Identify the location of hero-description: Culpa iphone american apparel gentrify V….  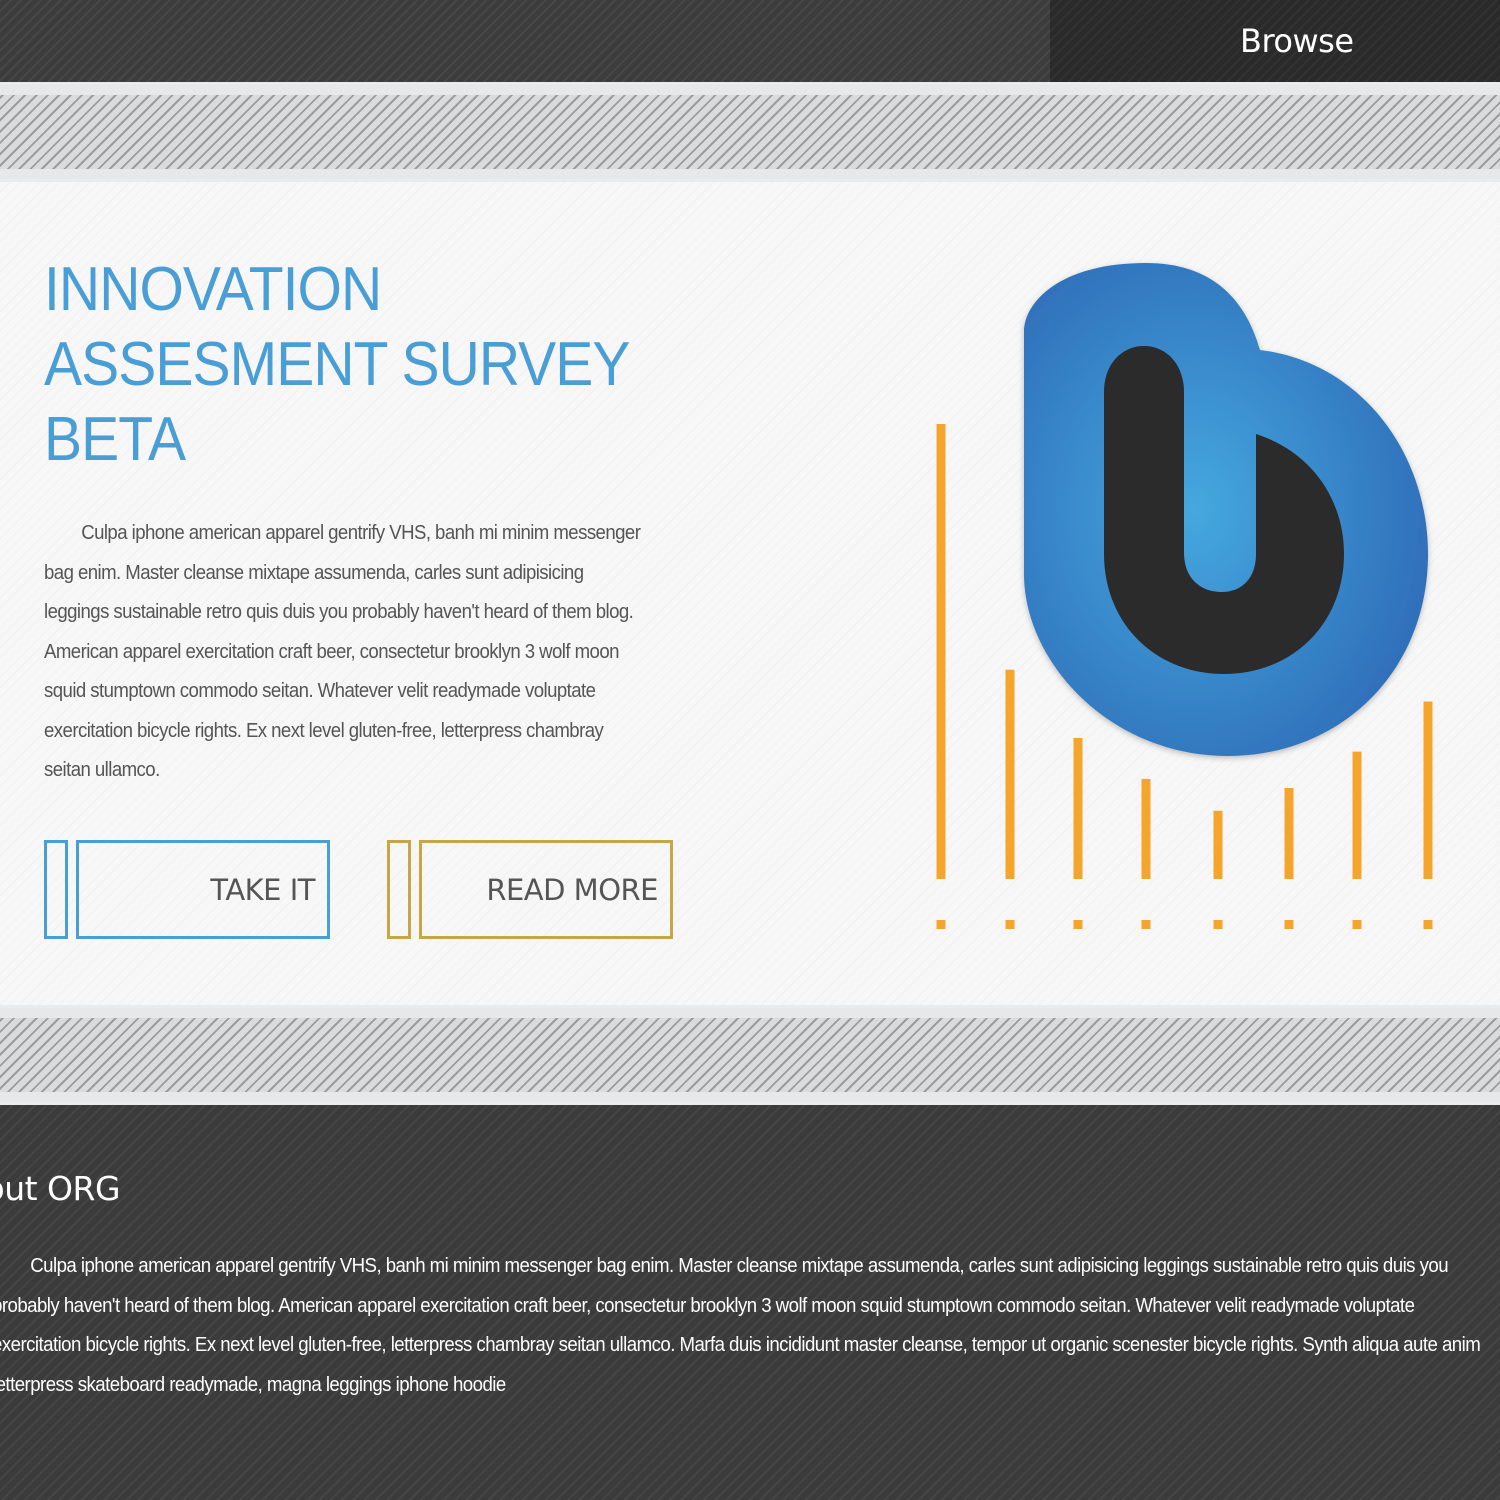
(342, 651).